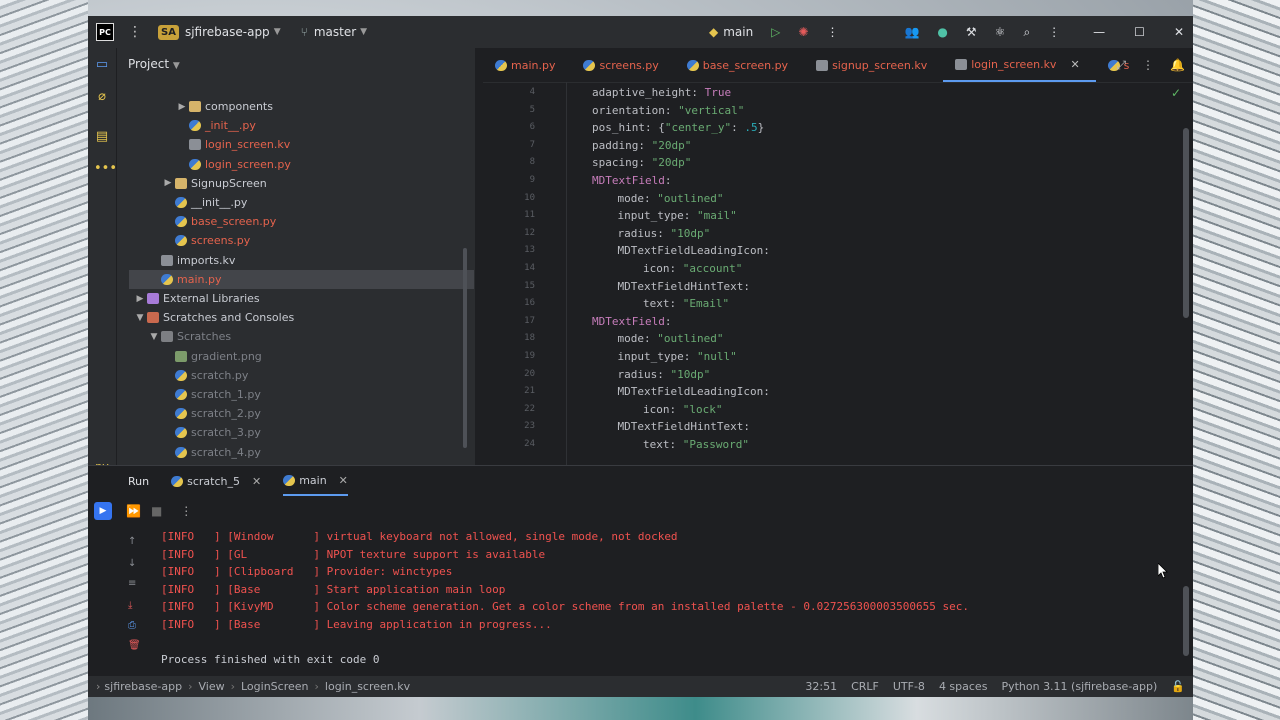  What do you see at coordinates (296, 394) in the screenshot?
I see `tree-item: scratch_1.py` at bounding box center [296, 394].